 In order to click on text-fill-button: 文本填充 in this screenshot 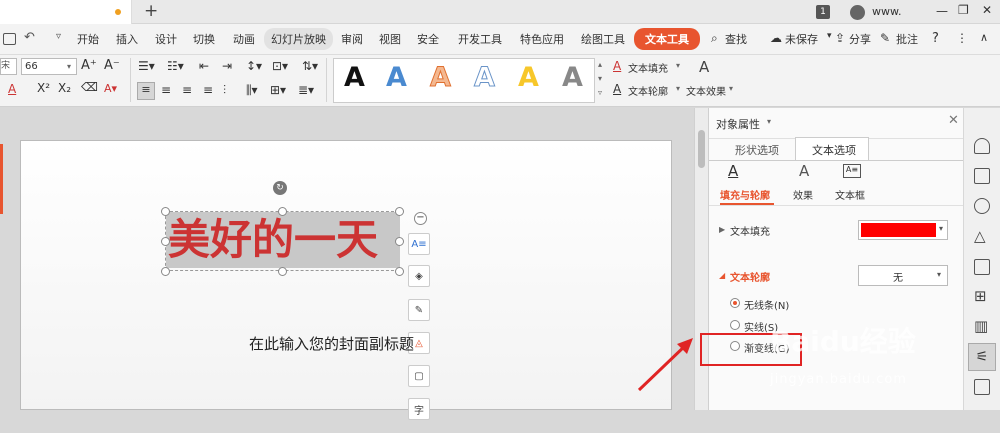, I will do `click(648, 67)`.